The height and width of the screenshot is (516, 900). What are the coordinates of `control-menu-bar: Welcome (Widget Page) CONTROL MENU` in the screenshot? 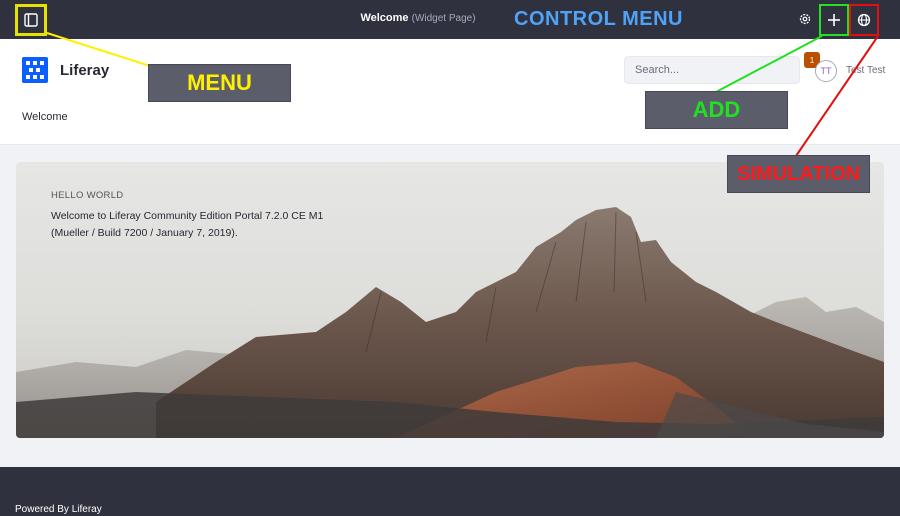 It's located at (450, 19).